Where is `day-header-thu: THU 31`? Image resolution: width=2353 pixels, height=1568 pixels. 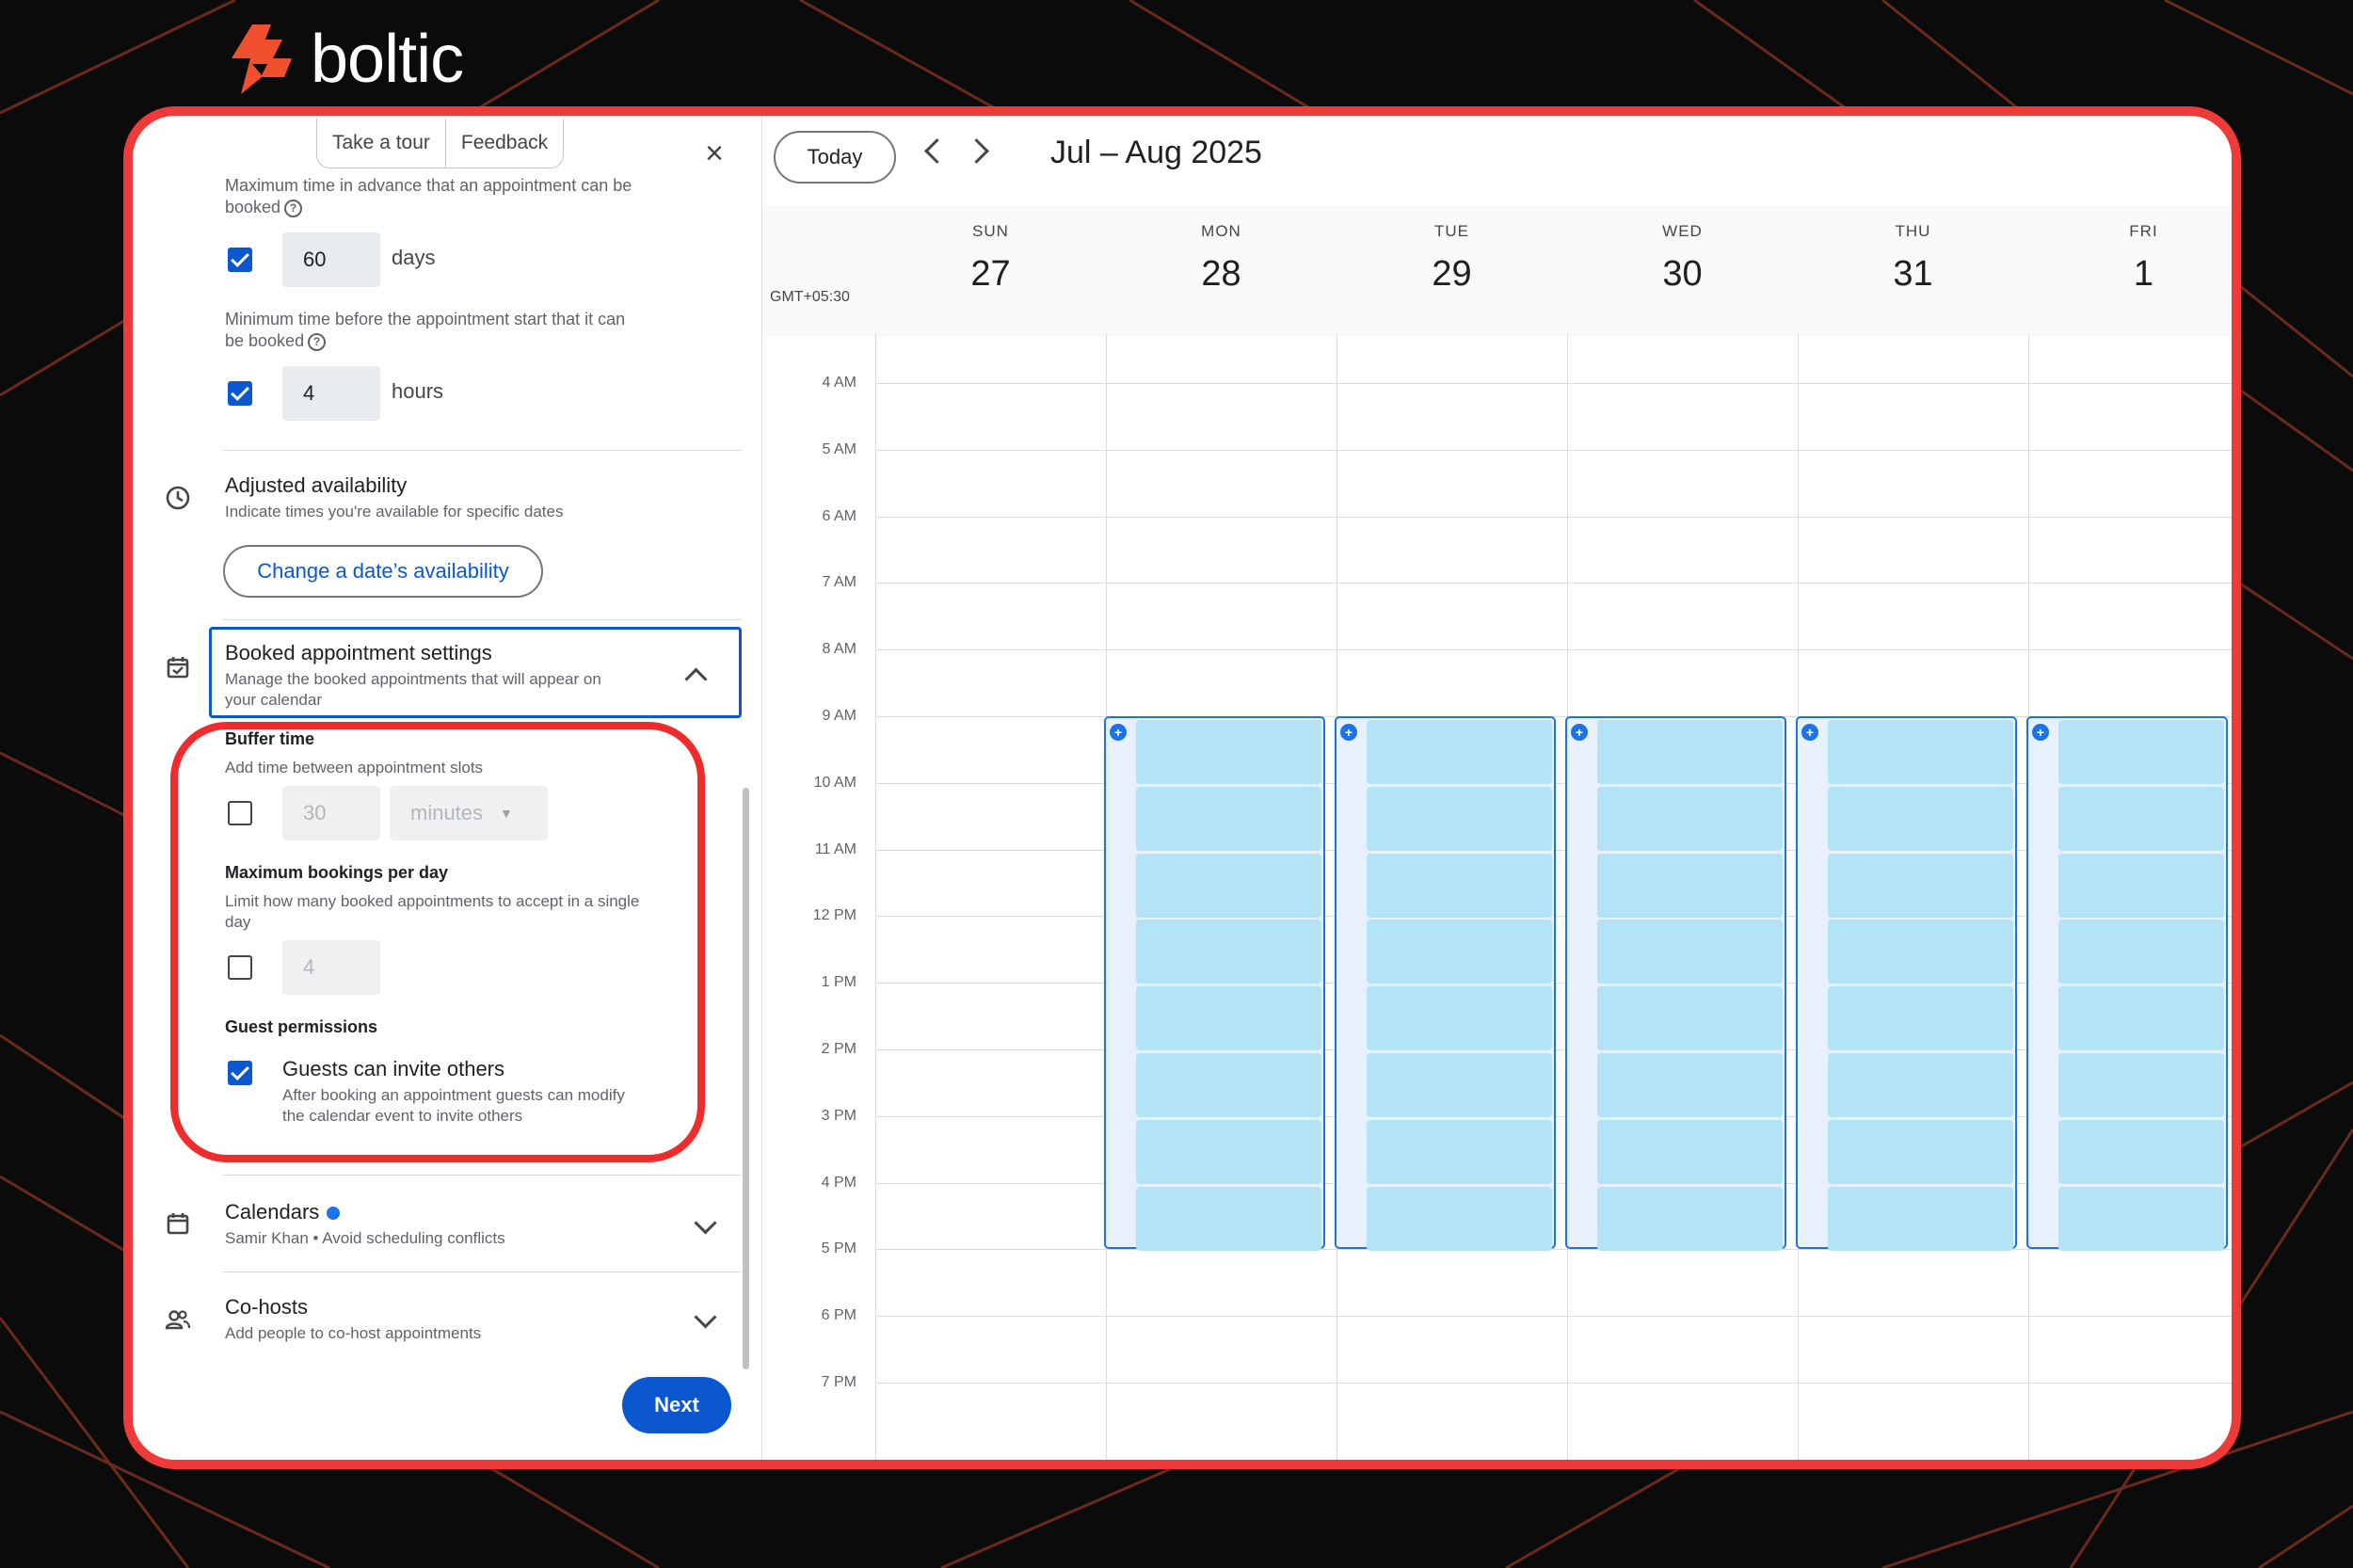 day-header-thu: THU 31 is located at coordinates (1913, 258).